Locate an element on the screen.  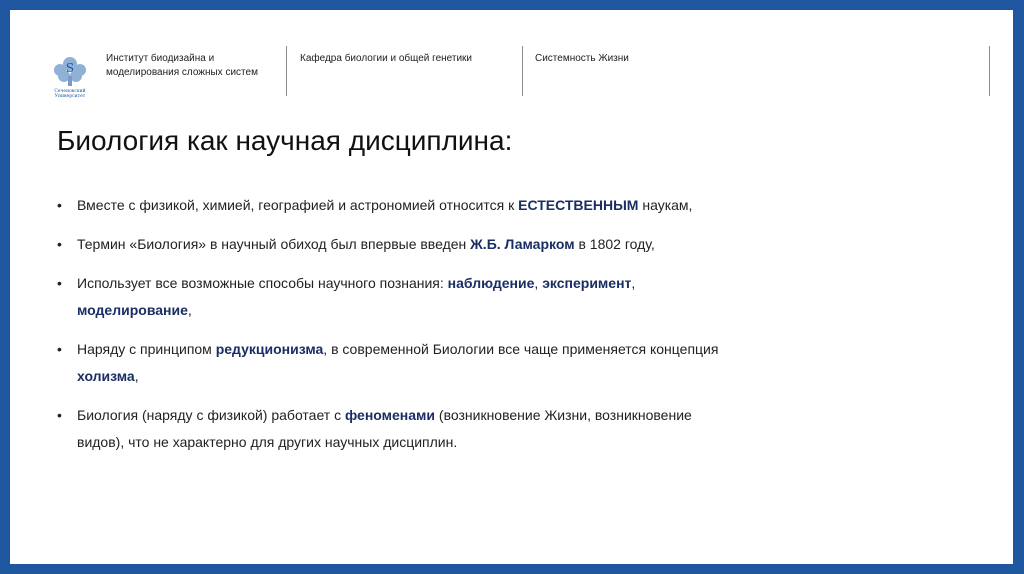
institute-line-2: моделирования сложных систем is located at coordinates (182, 72).